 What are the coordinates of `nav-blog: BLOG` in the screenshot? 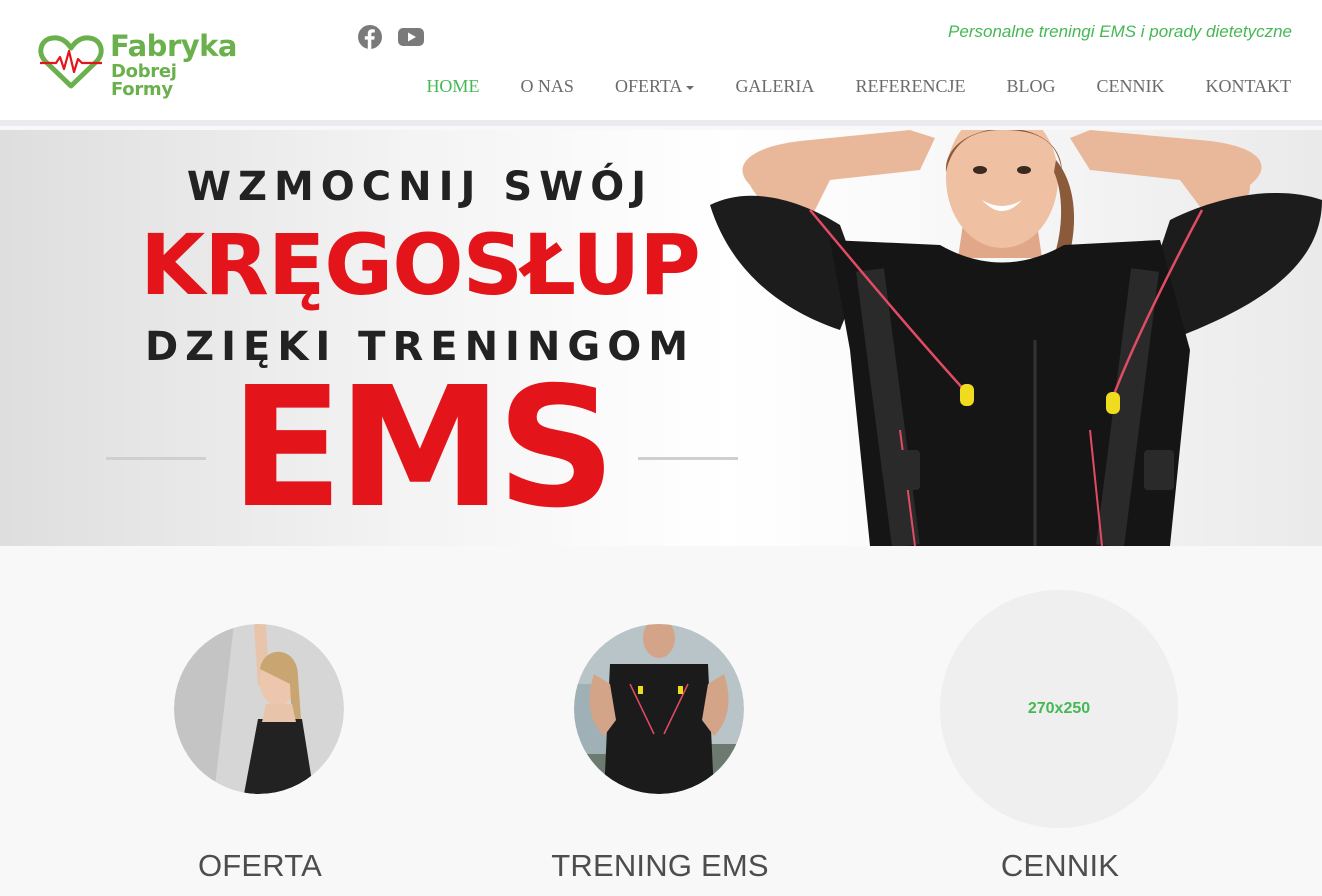 It's located at (1030, 86).